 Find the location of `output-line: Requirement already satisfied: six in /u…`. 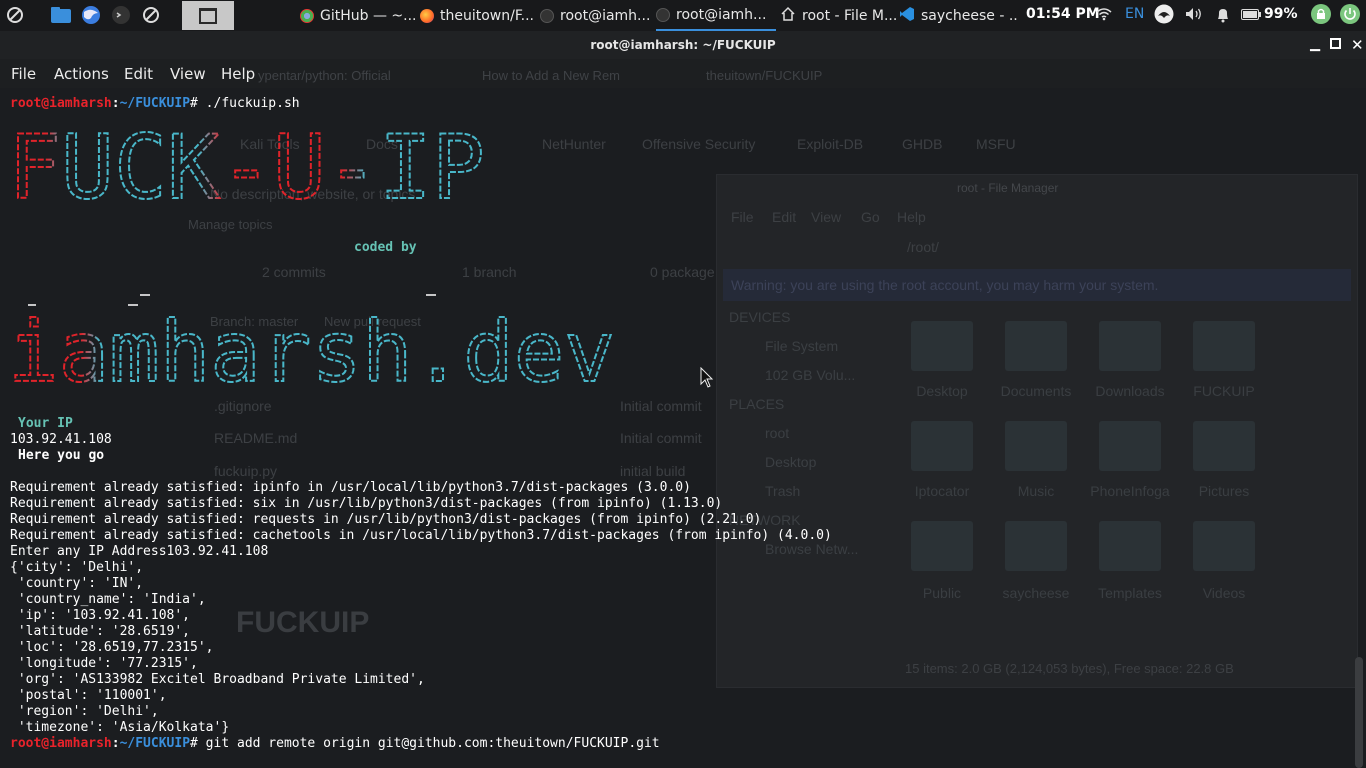

output-line: Requirement already satisfied: six in /u… is located at coordinates (366, 503).